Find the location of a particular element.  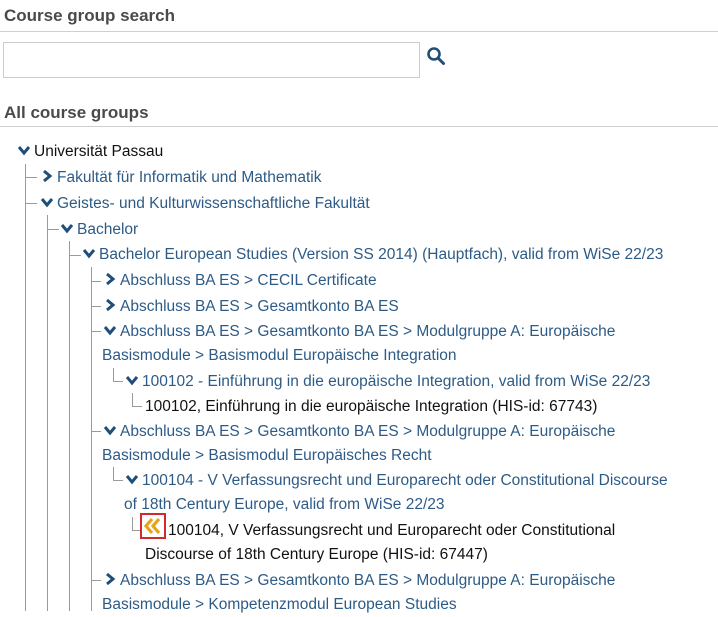

tree-node-gesamtkonto: Abschluss BA ES > Gesamtkonto BA ES is located at coordinates (251, 307).